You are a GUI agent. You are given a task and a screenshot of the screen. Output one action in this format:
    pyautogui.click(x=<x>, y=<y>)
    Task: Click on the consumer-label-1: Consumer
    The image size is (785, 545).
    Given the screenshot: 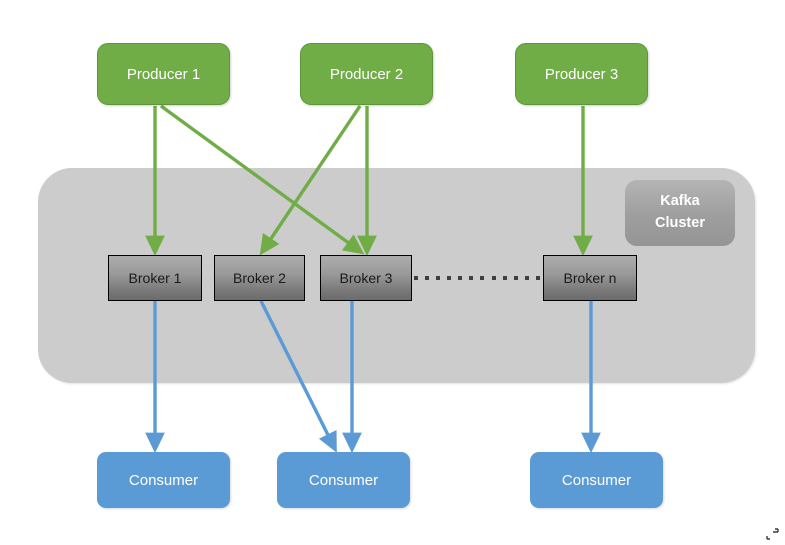 What is the action you would take?
    pyautogui.click(x=163, y=480)
    